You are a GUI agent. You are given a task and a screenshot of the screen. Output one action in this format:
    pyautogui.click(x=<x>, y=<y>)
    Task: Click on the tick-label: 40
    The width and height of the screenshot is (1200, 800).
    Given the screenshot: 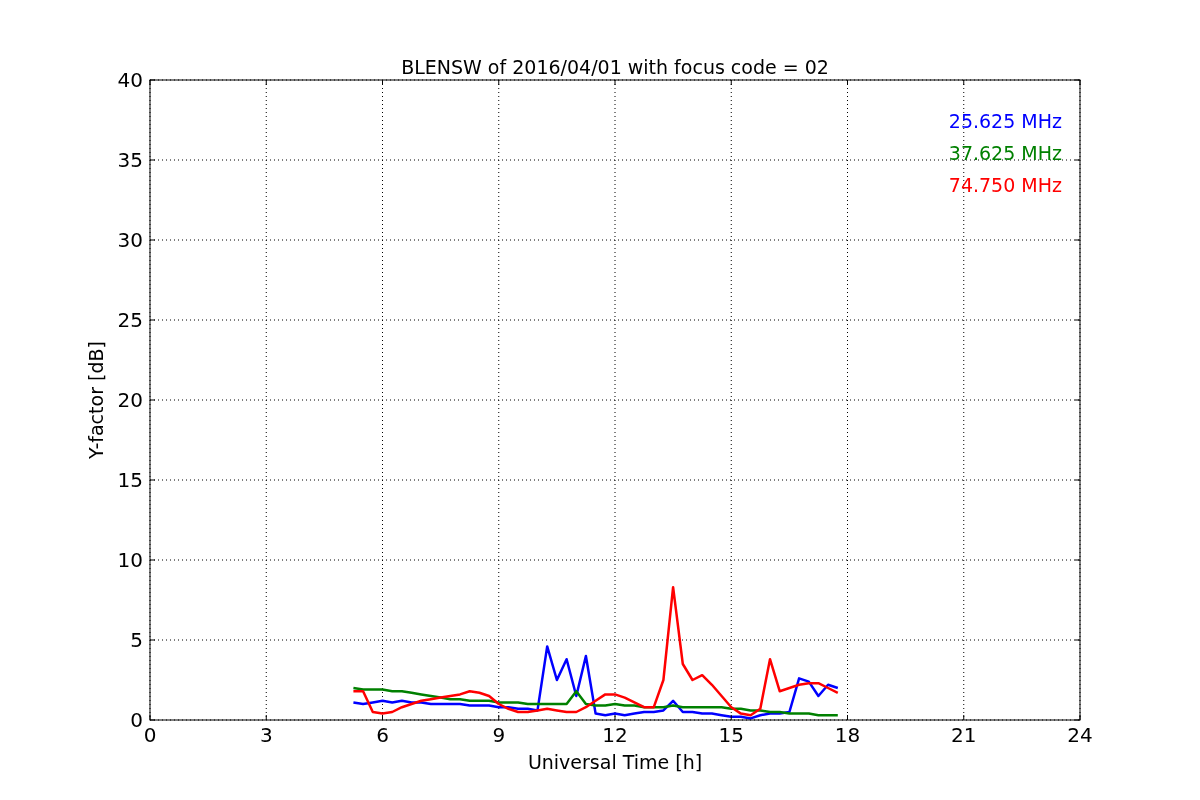 What is the action you would take?
    pyautogui.click(x=130, y=80)
    